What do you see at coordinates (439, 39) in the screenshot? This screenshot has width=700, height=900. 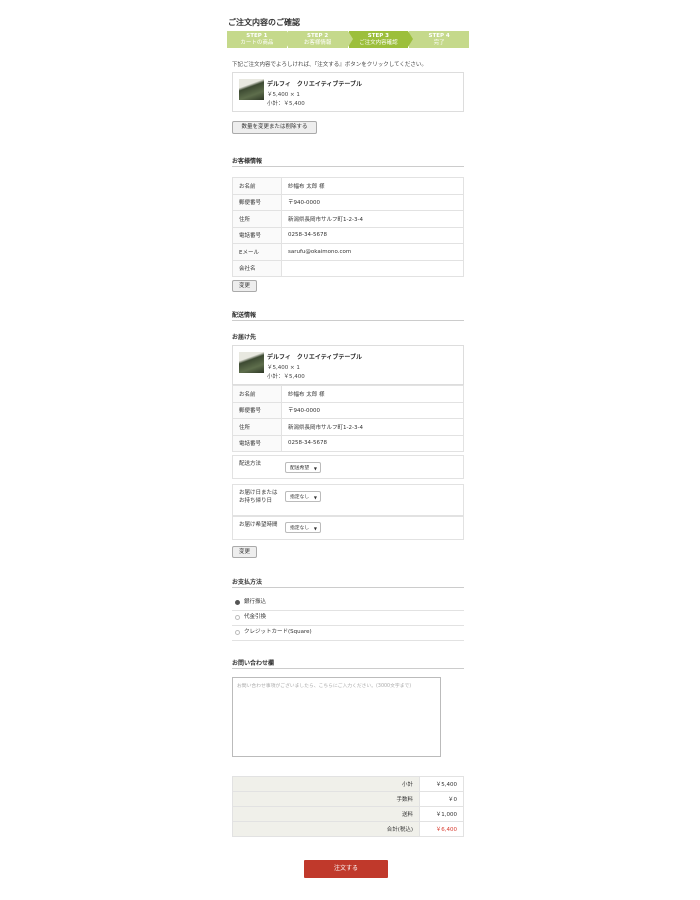 I see `step-4: STEP 4 完了` at bounding box center [439, 39].